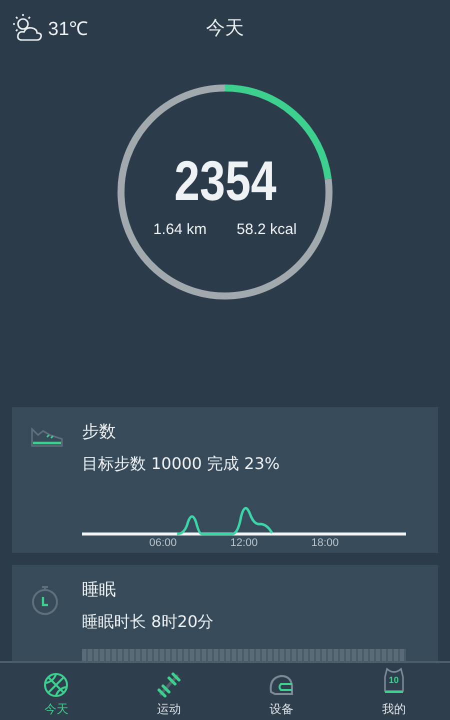 This screenshot has width=450, height=720. I want to click on dumbbell-icon, so click(168, 685).